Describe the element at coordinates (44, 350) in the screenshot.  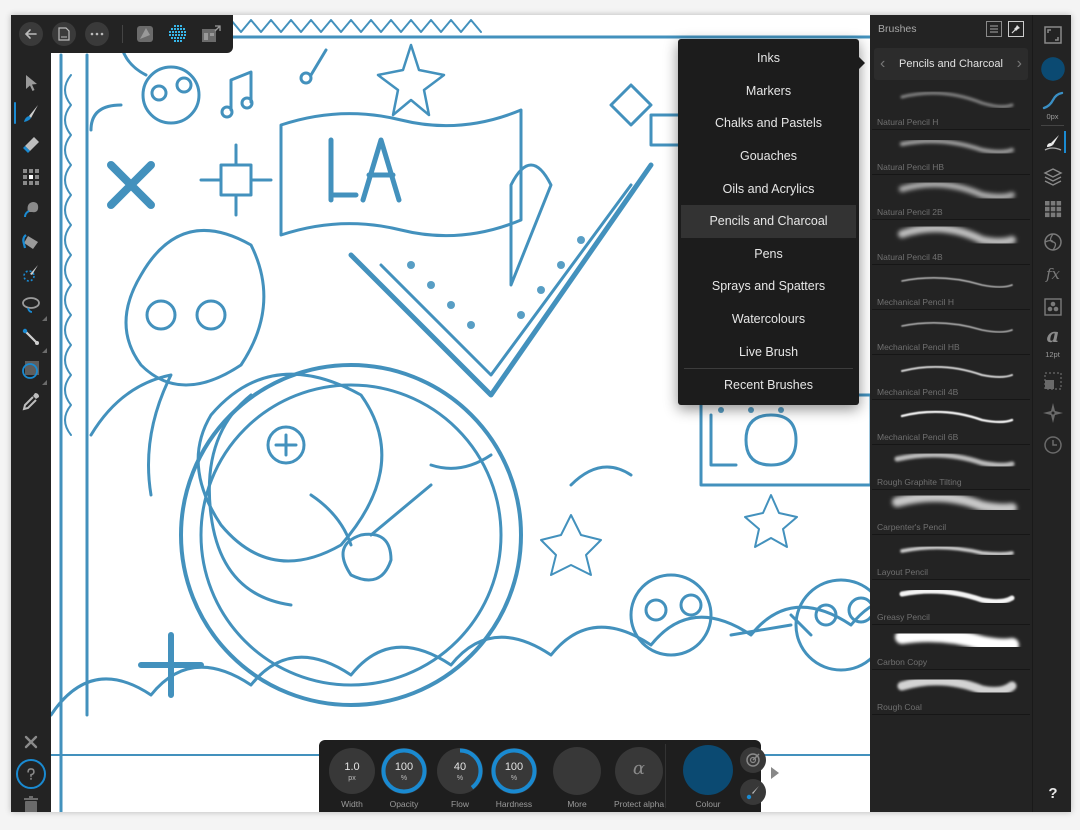
I see `flyout-indicator` at that location.